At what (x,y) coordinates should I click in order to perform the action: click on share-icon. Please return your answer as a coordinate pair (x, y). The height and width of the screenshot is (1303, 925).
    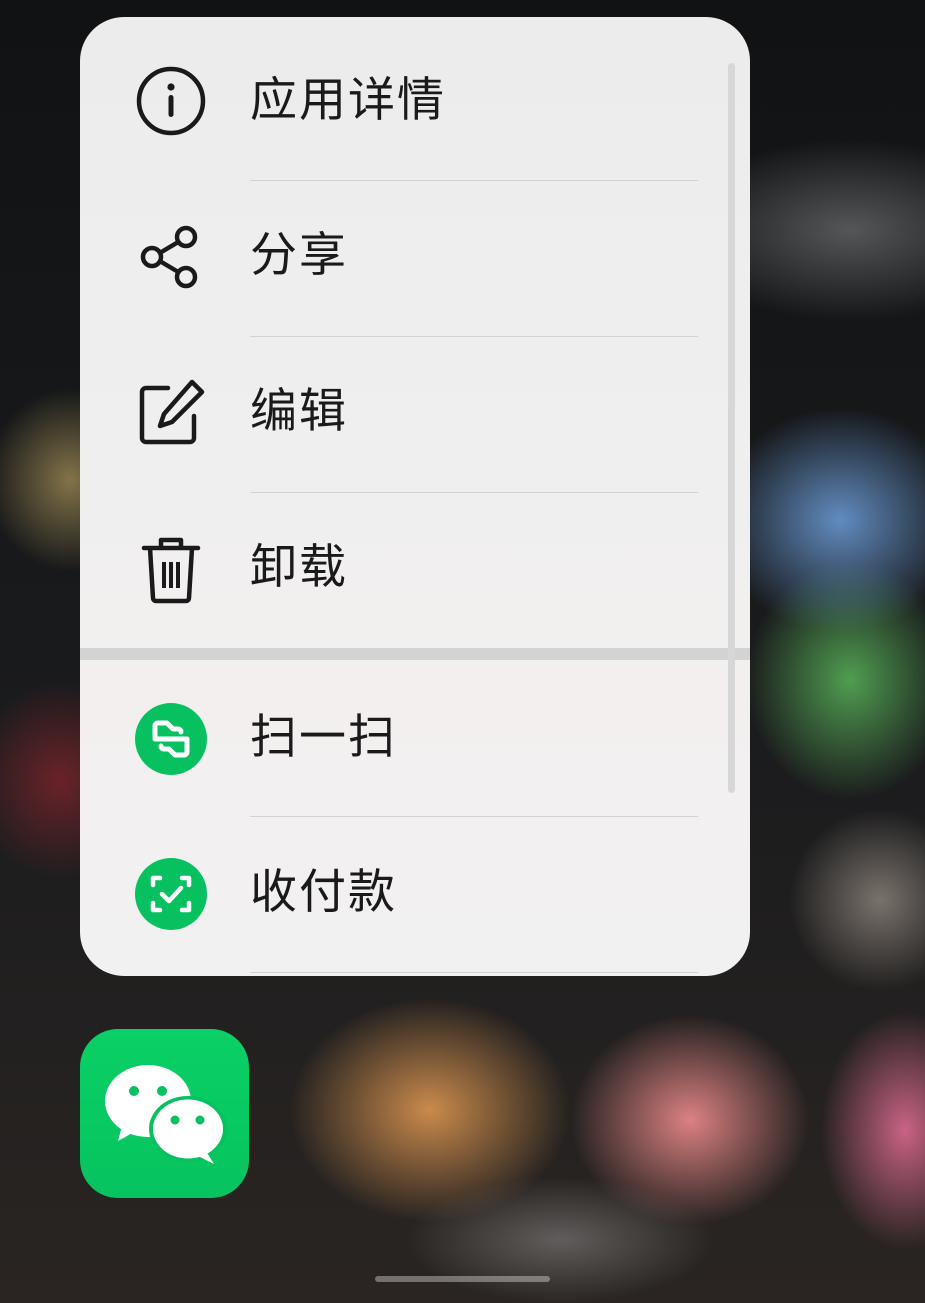
    Looking at the image, I should click on (171, 257).